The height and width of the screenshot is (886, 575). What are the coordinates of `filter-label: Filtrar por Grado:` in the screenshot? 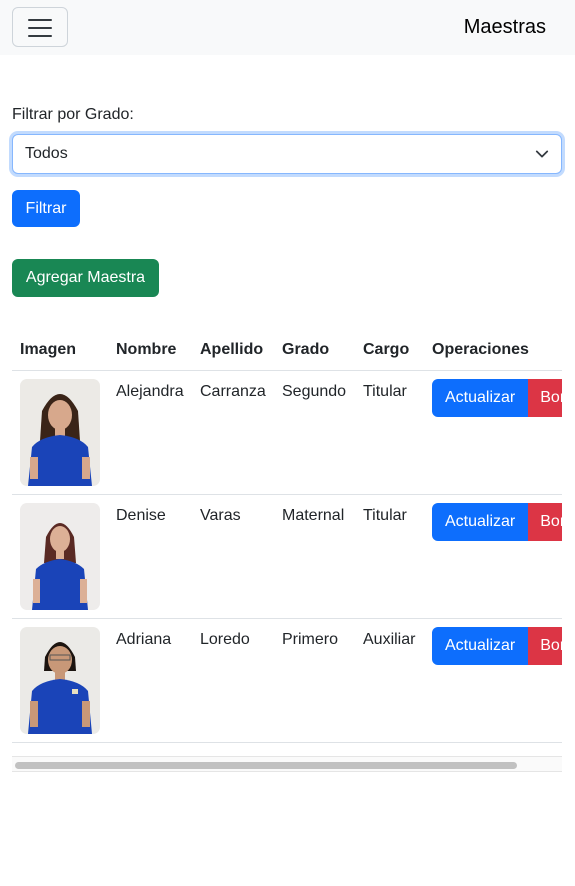 It's located at (73, 114).